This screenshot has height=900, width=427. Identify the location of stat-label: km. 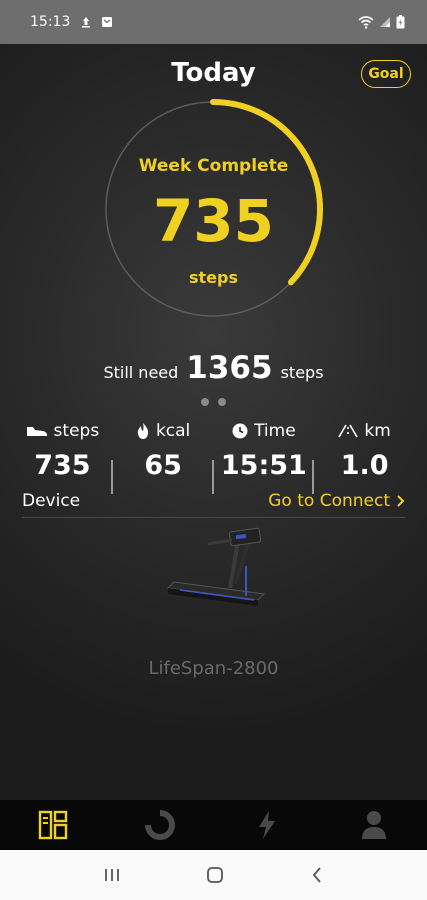
(377, 431).